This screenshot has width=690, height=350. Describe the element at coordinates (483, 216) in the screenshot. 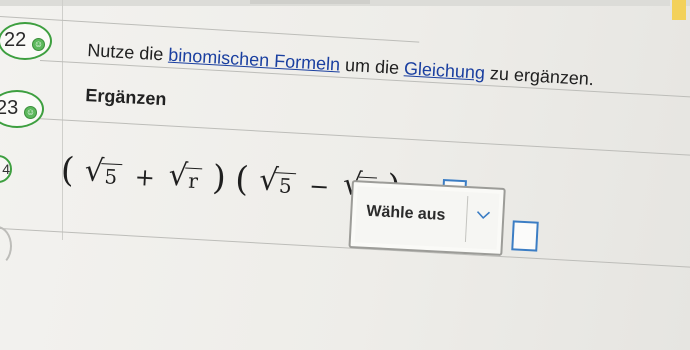

I see `chevron-down-icon` at that location.